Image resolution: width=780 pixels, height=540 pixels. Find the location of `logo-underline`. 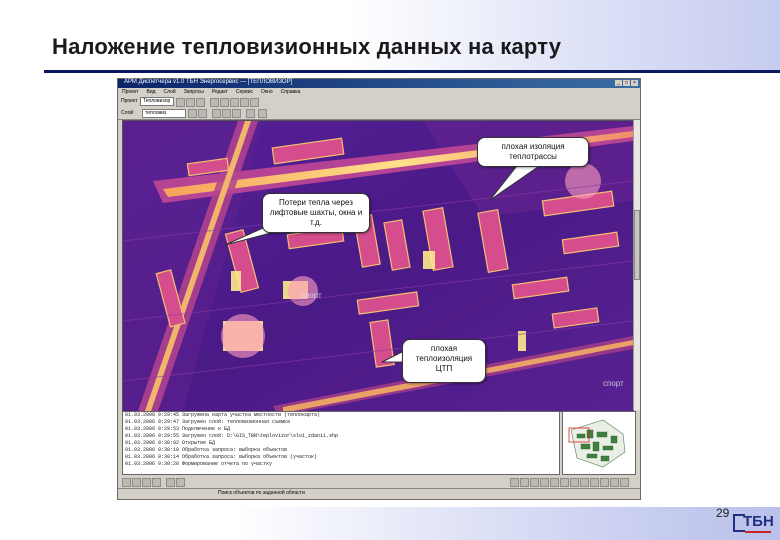

logo-underline is located at coordinates (758, 532).